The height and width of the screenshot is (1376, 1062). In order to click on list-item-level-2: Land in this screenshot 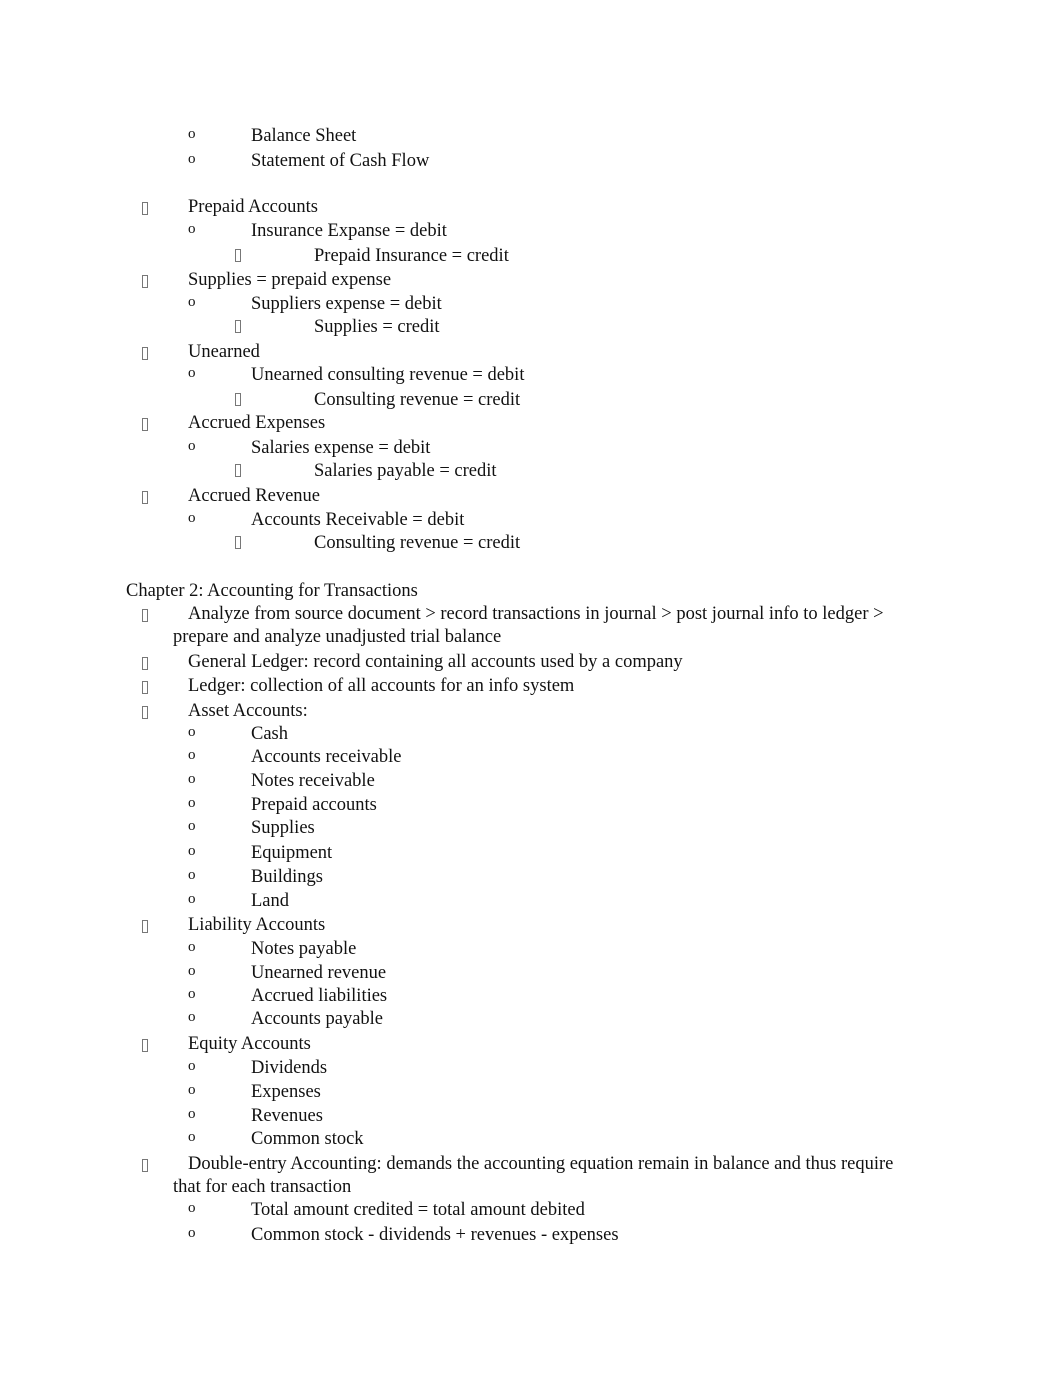, I will do `click(270, 901)`.